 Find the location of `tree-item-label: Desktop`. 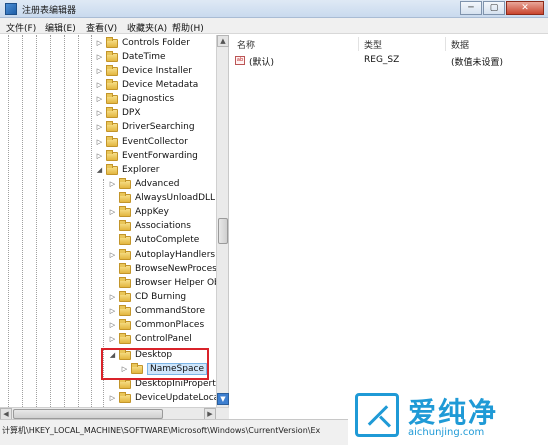

tree-item-label: Desktop is located at coordinates (154, 355).